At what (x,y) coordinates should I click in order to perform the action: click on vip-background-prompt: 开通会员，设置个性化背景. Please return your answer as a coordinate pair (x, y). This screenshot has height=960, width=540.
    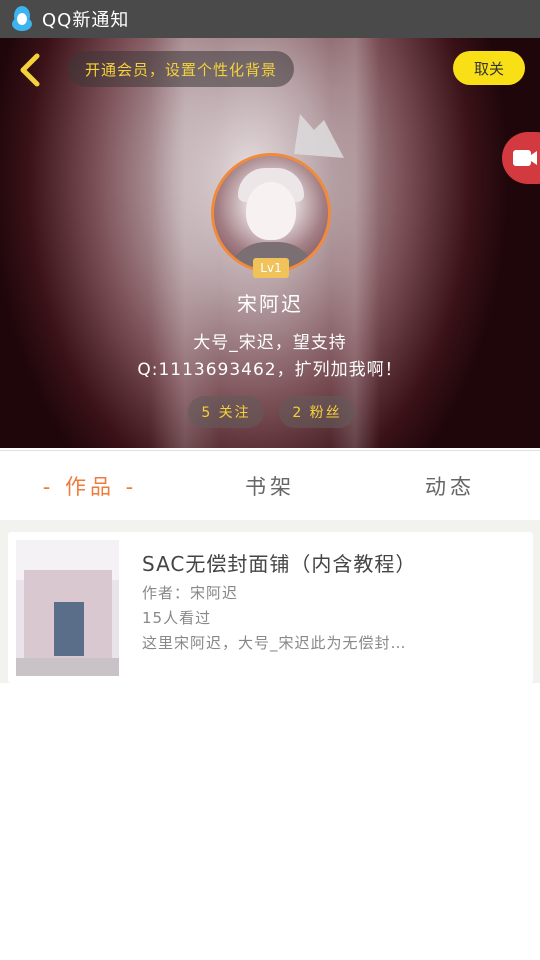
    Looking at the image, I should click on (181, 69).